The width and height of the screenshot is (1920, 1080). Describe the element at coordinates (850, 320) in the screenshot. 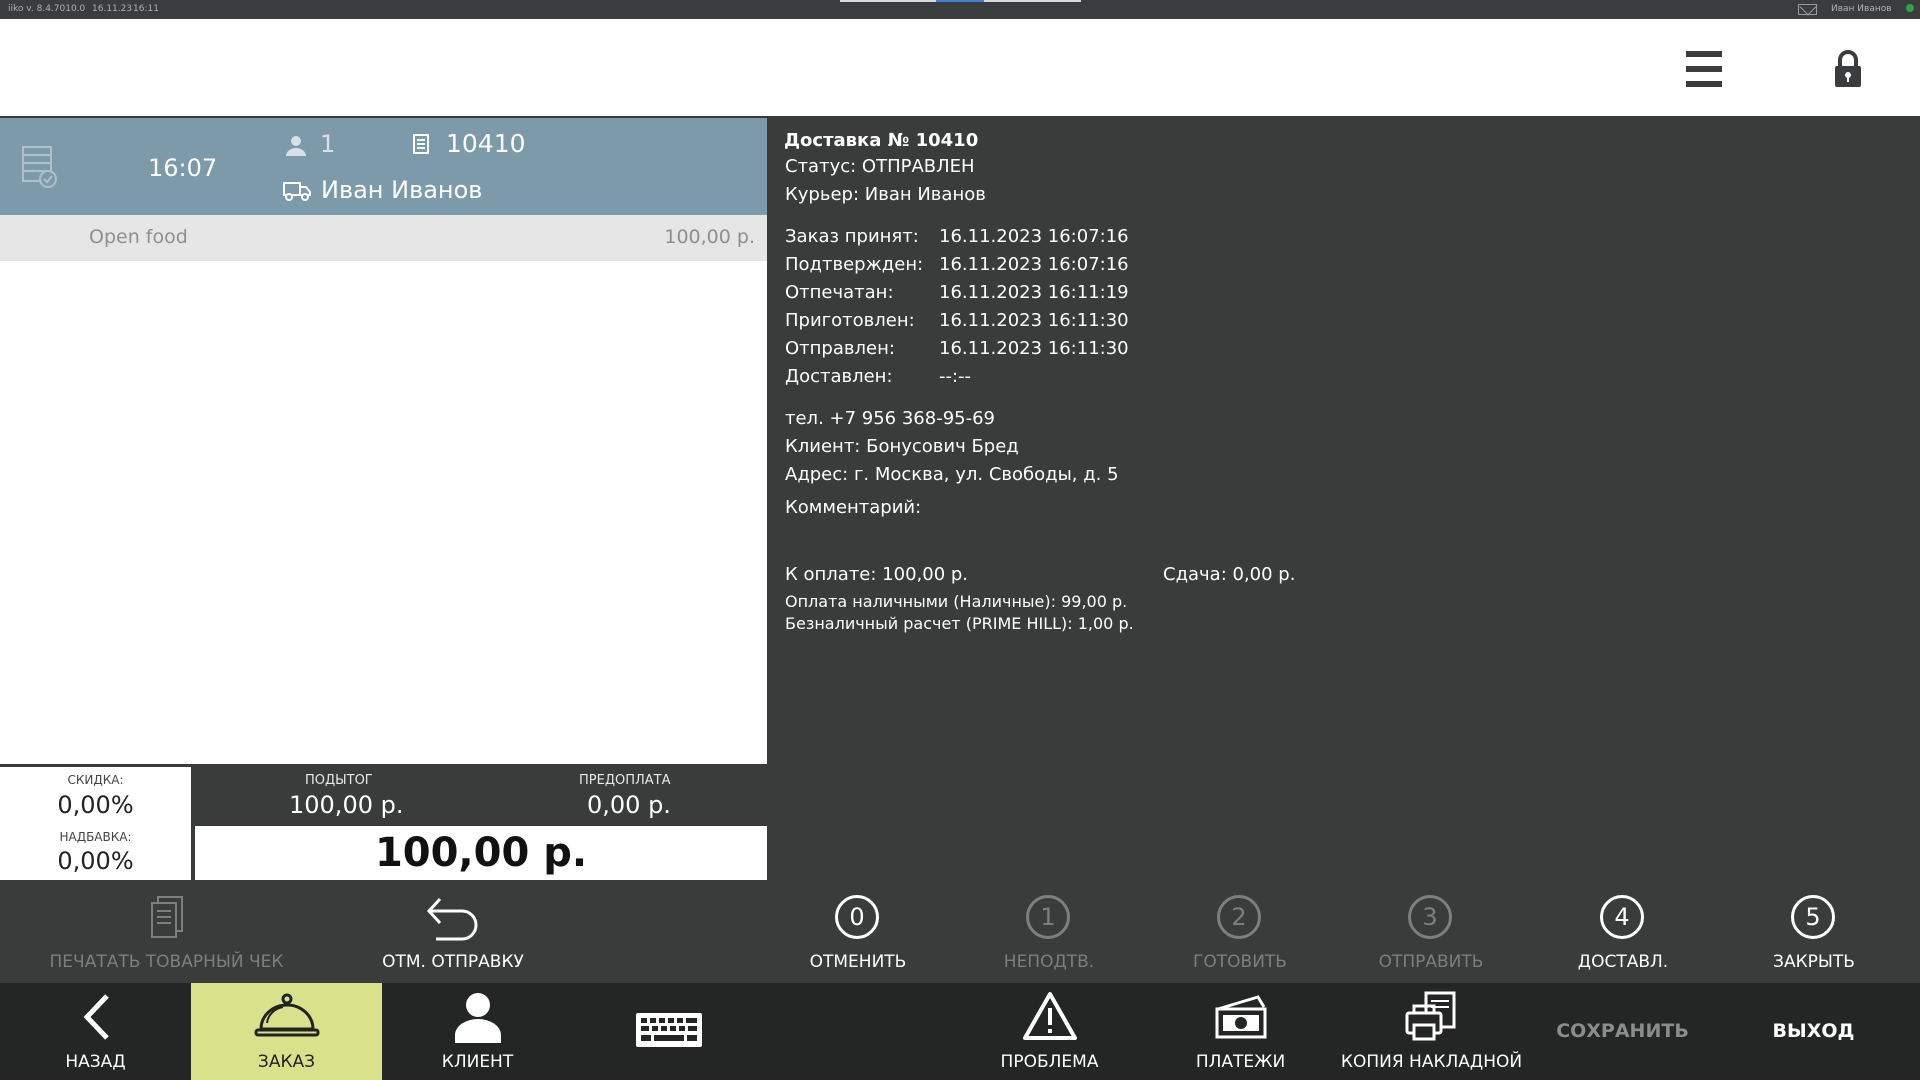

I see `timeline-label: Приготовлен:` at that location.